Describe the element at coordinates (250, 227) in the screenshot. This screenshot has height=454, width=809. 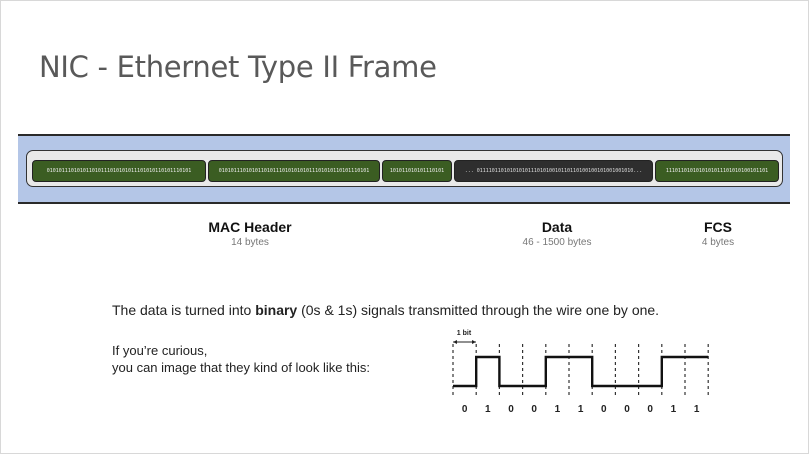
I see `label-mac-header-name: MAC Header` at that location.